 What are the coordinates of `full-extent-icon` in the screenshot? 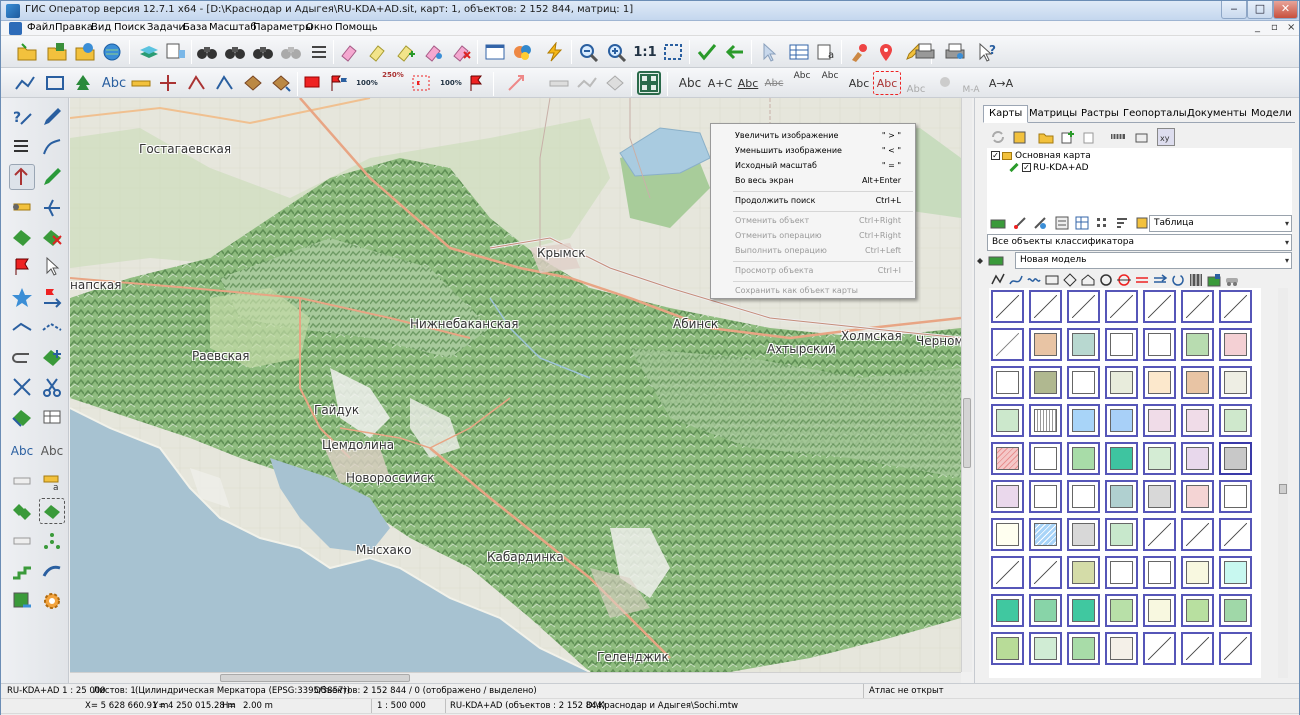 It's located at (673, 52).